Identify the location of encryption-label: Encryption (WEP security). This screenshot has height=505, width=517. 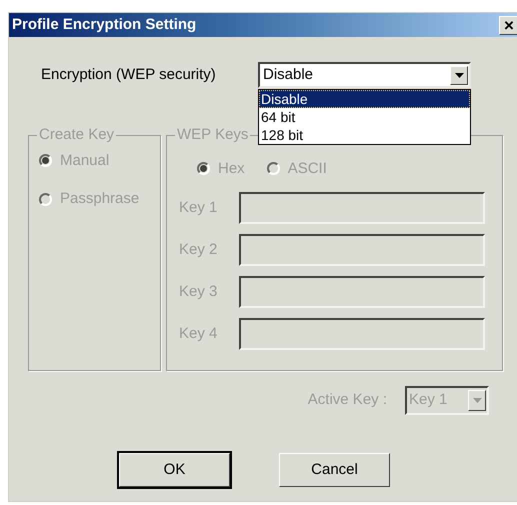
(129, 74).